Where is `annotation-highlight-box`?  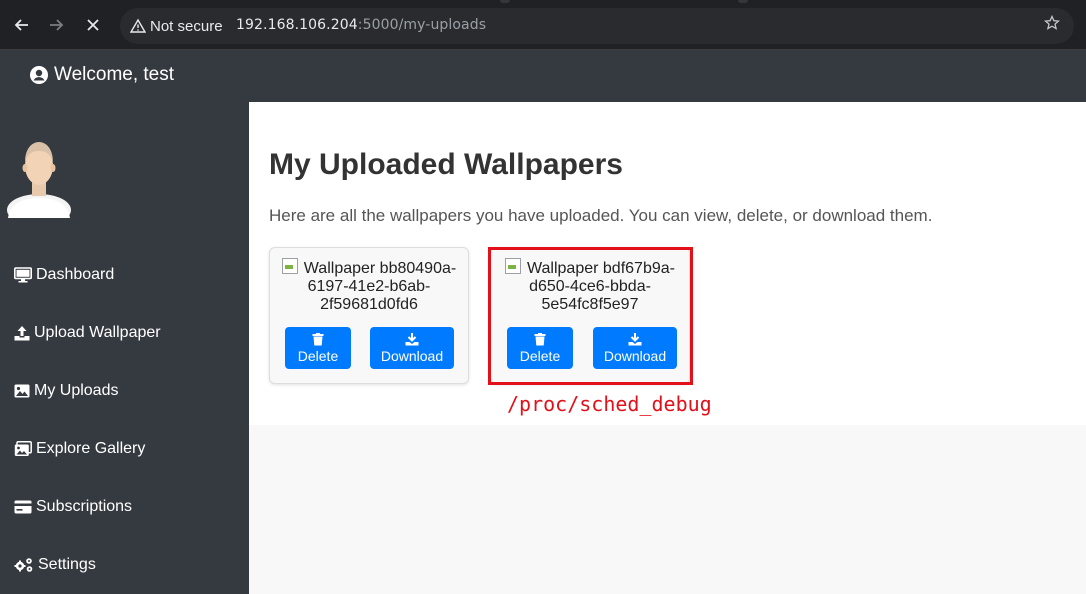 annotation-highlight-box is located at coordinates (590, 316).